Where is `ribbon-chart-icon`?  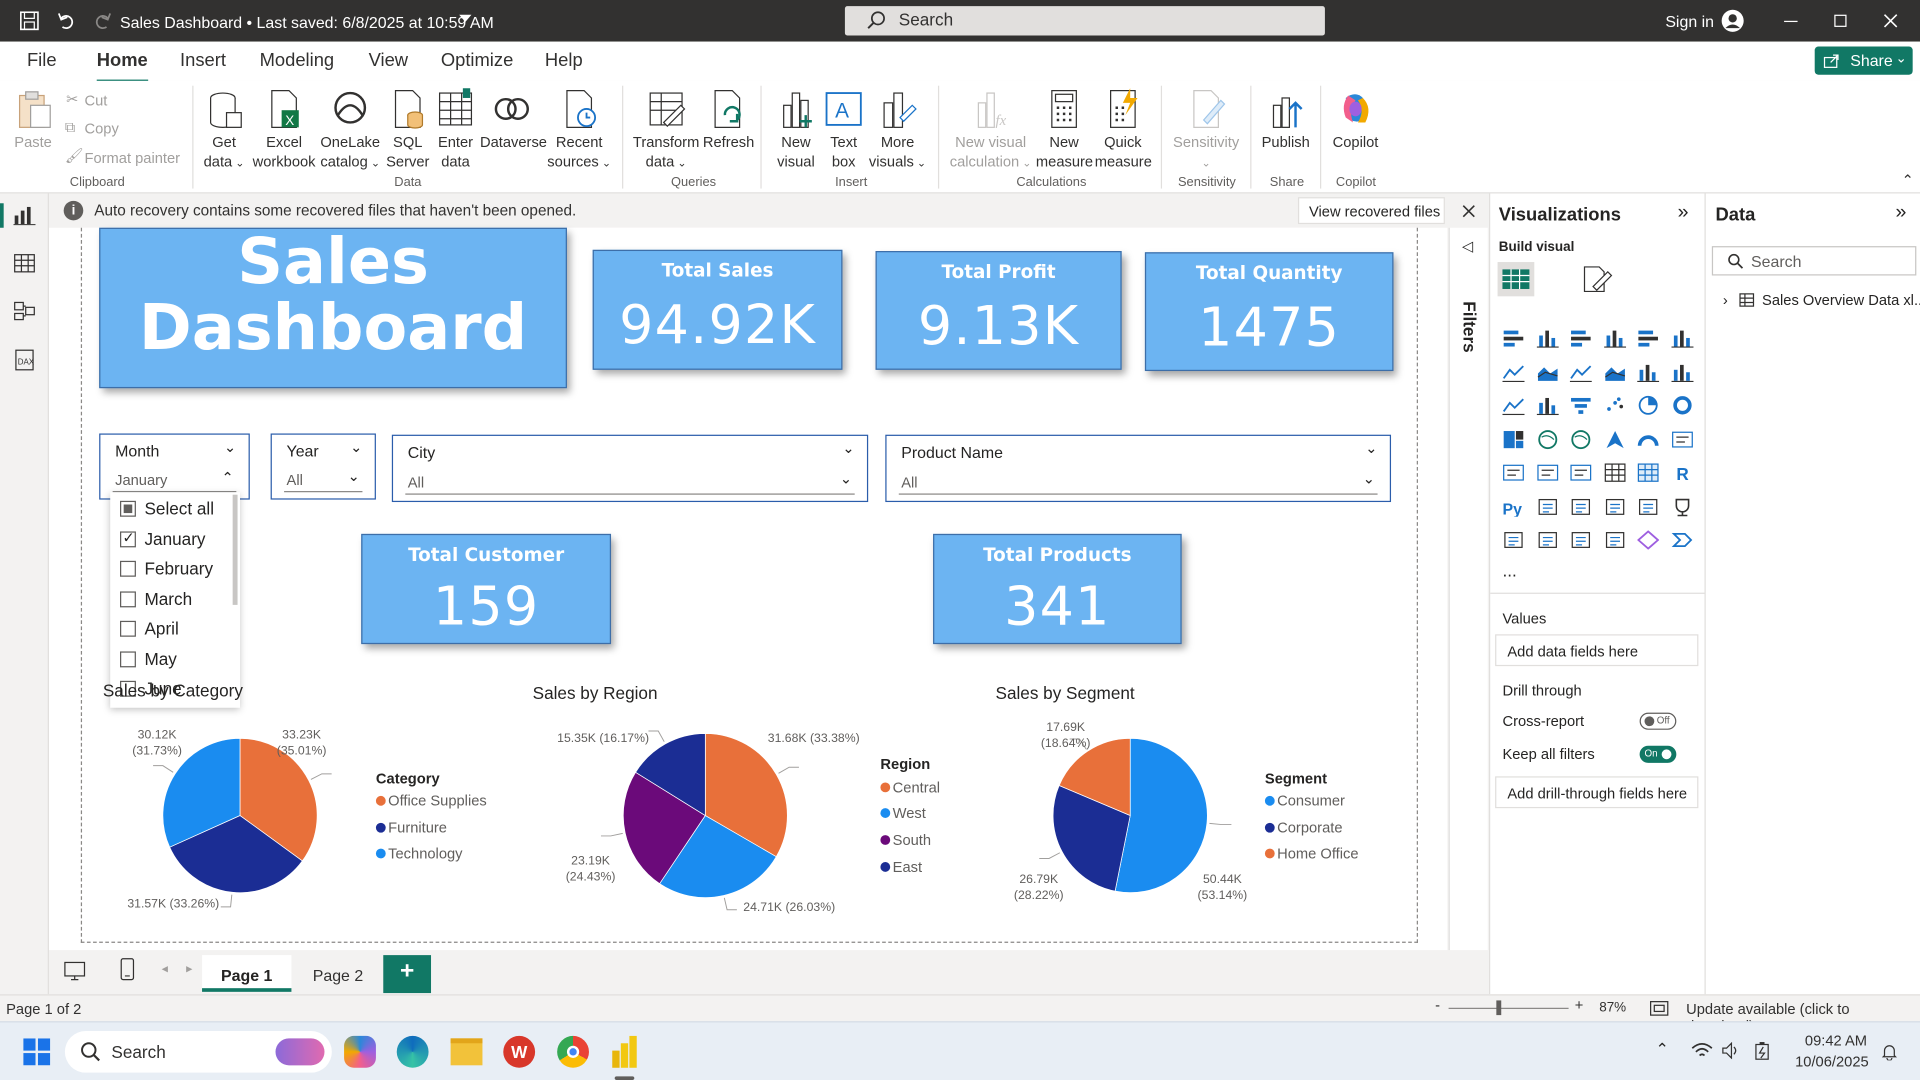 ribbon-chart-icon is located at coordinates (1648, 372).